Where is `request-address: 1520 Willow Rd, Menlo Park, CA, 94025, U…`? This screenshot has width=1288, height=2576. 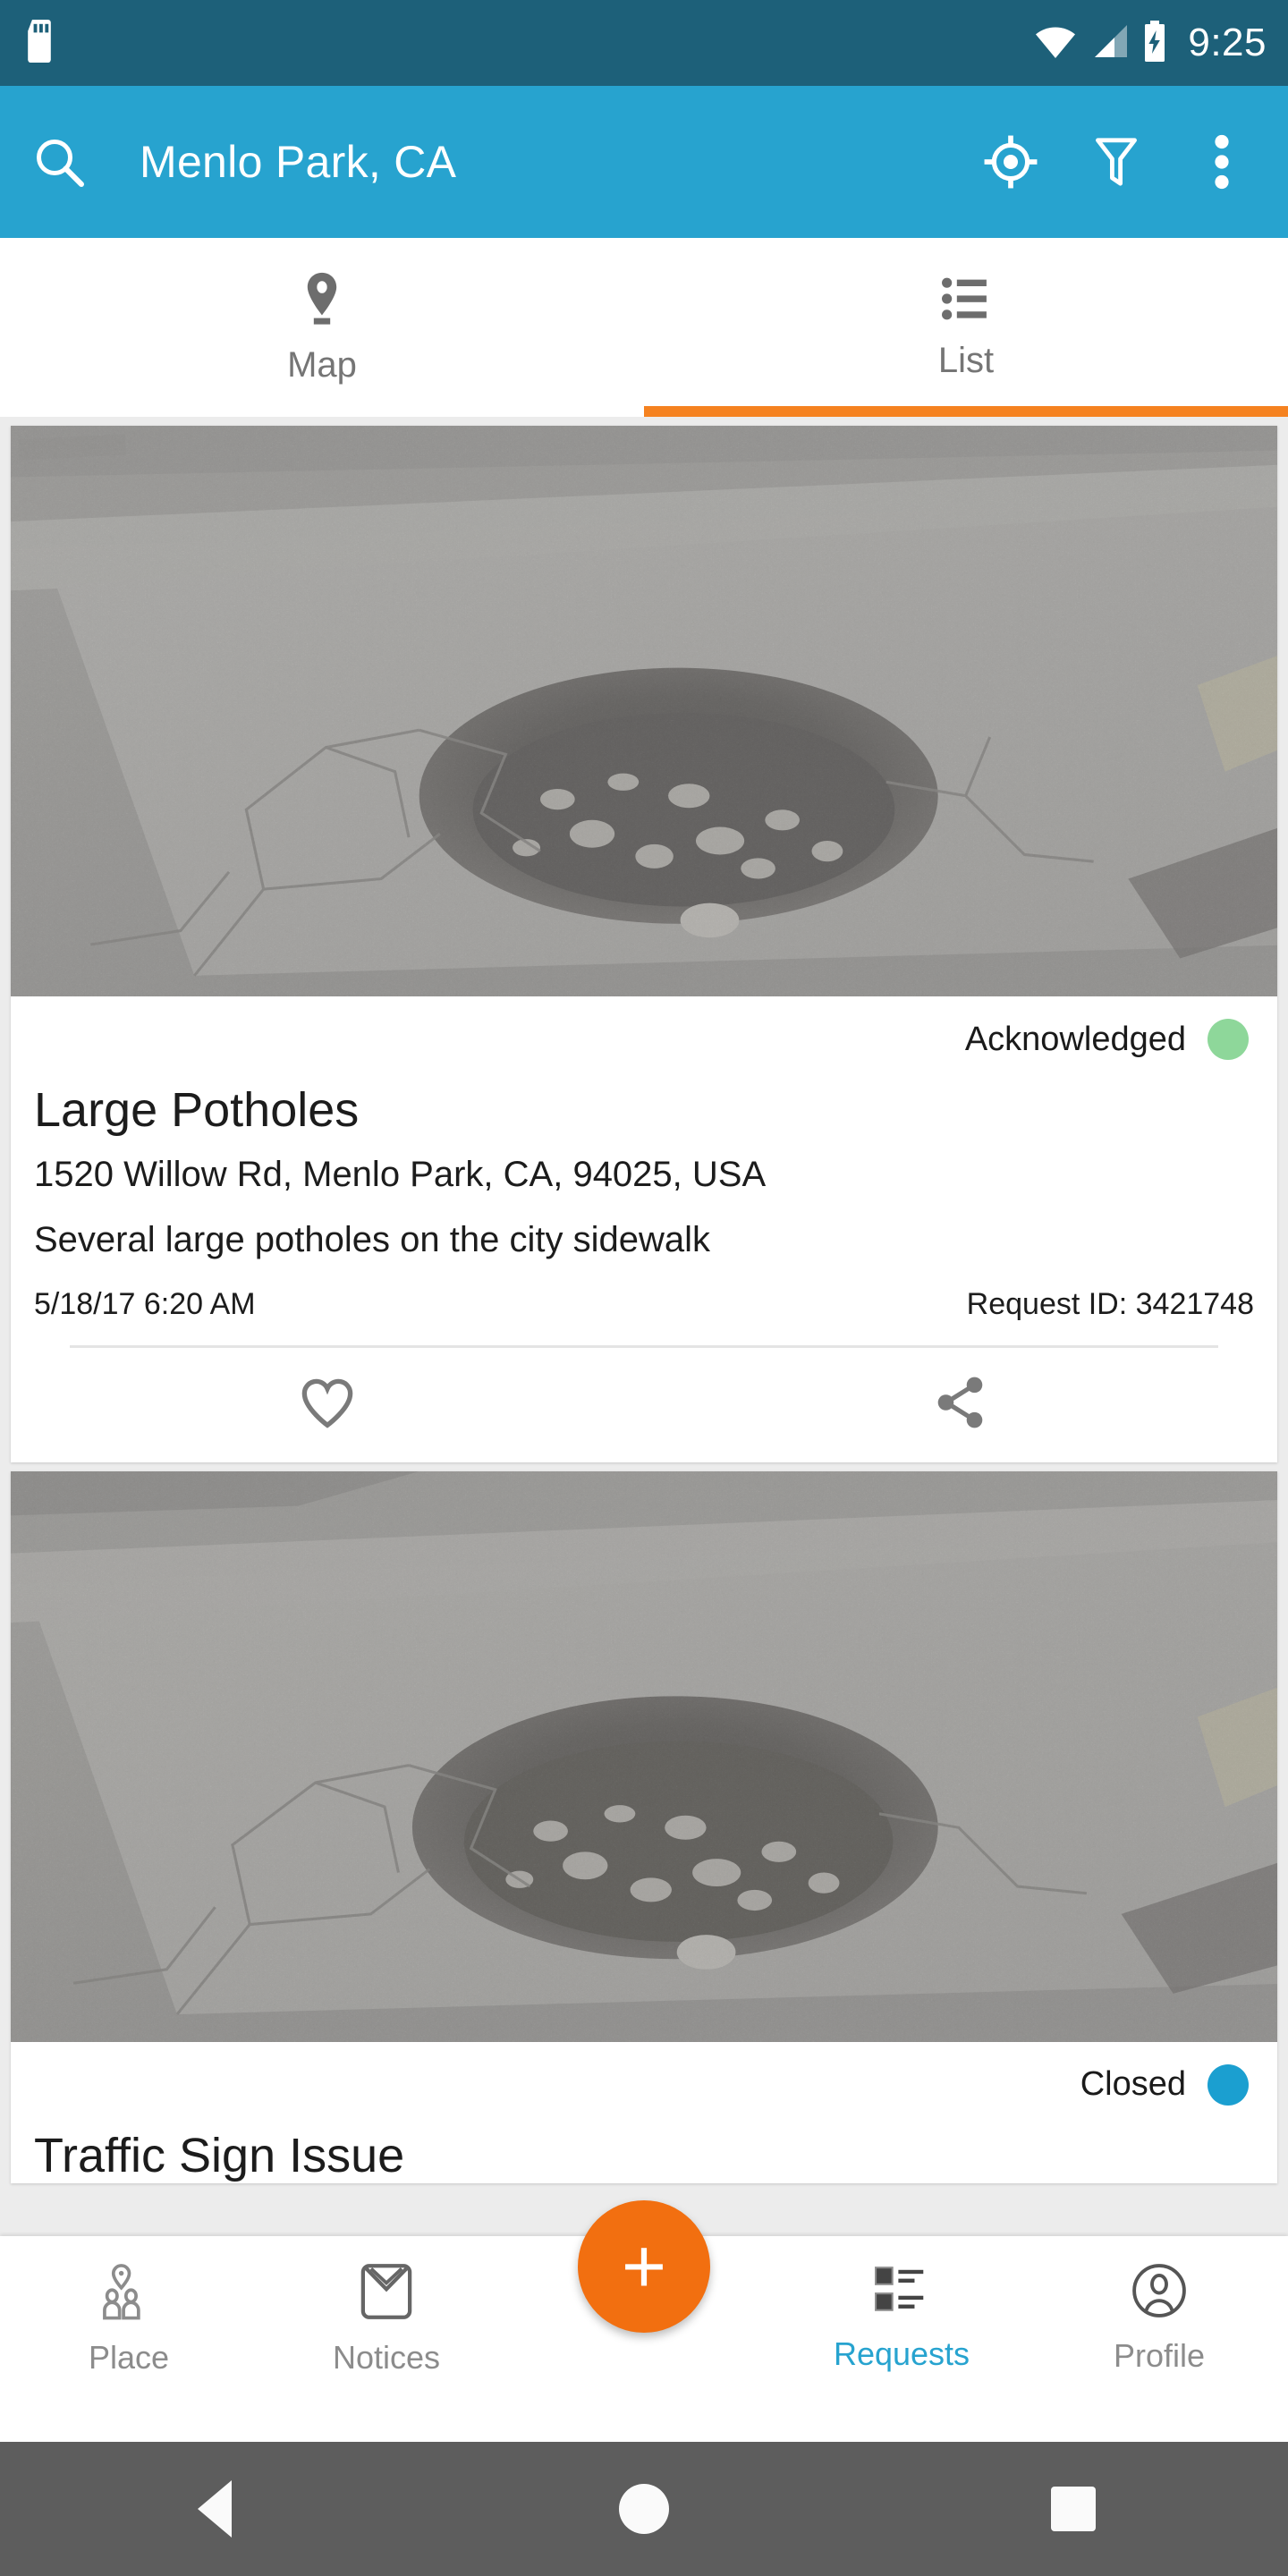 request-address: 1520 Willow Rd, Menlo Park, CA, 94025, U… is located at coordinates (400, 1174).